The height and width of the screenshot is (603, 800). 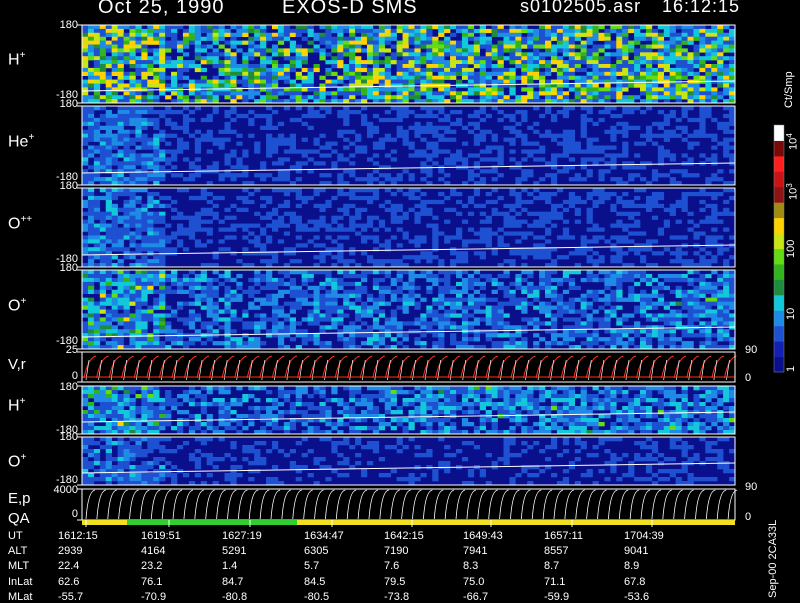 What do you see at coordinates (791, 314) in the screenshot?
I see `colorbar-label-10: 10` at bounding box center [791, 314].